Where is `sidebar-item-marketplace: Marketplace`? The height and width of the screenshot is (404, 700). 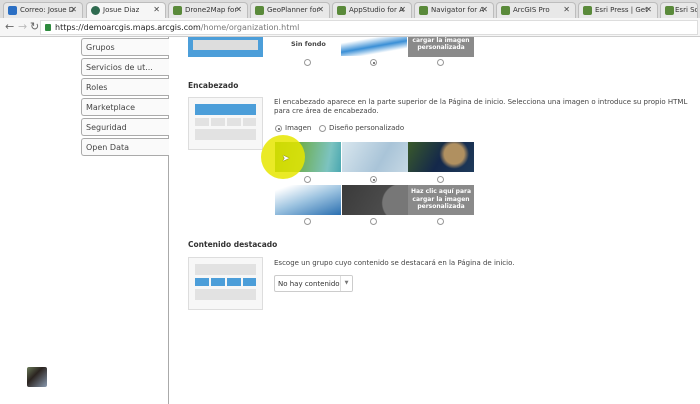 sidebar-item-marketplace: Marketplace is located at coordinates (125, 107).